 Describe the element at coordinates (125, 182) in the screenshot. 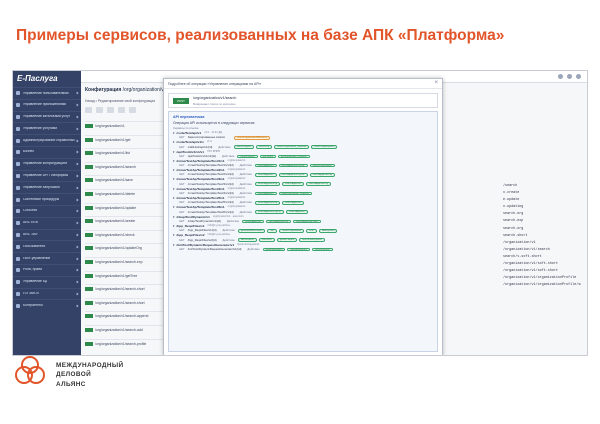

I see `list-item: /org/organization/v1/save` at that location.